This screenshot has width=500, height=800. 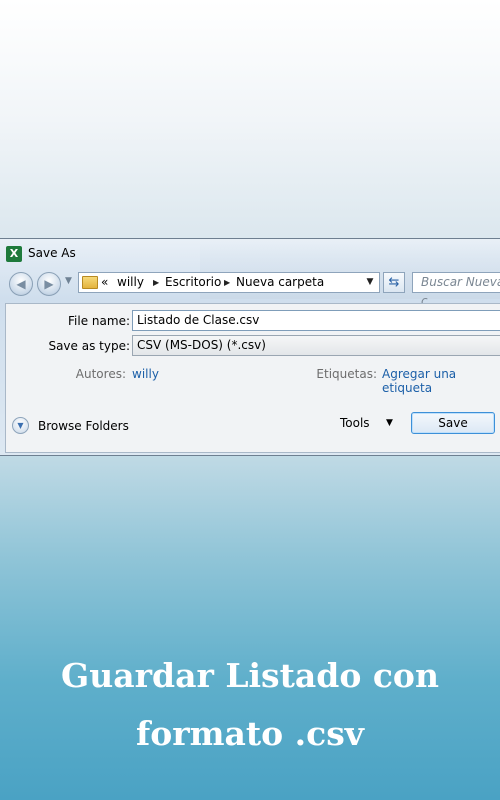 I want to click on breadcrumb-escritorio: Escritorio, so click(x=193, y=282).